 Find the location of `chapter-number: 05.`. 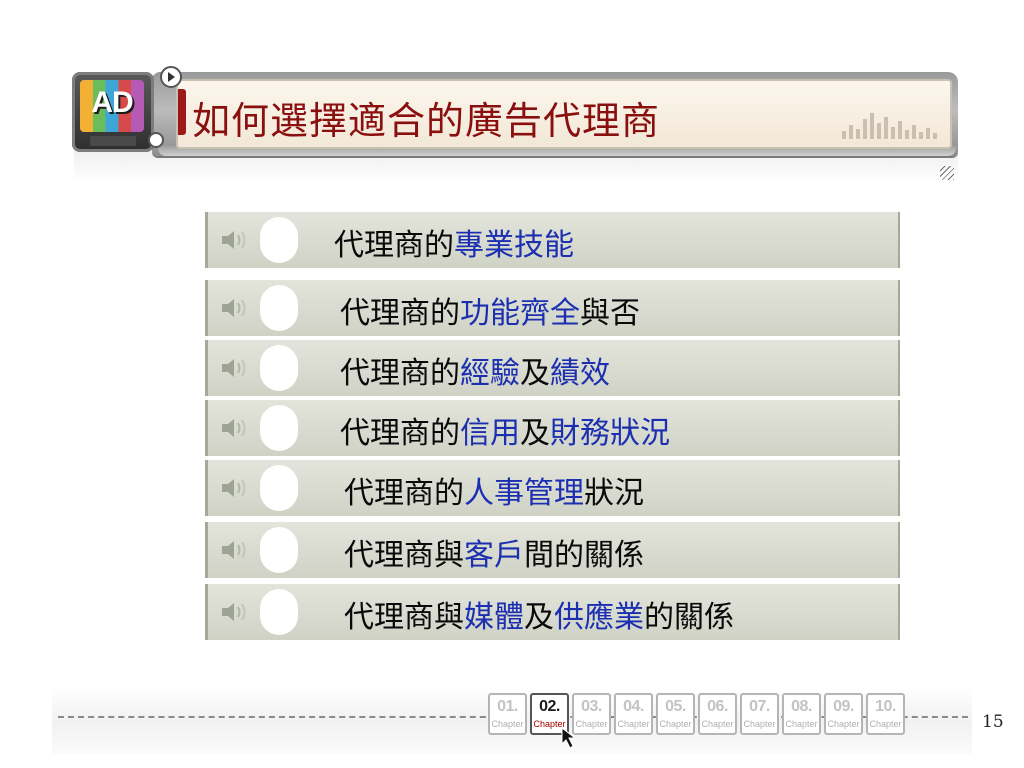

chapter-number: 05. is located at coordinates (675, 706).